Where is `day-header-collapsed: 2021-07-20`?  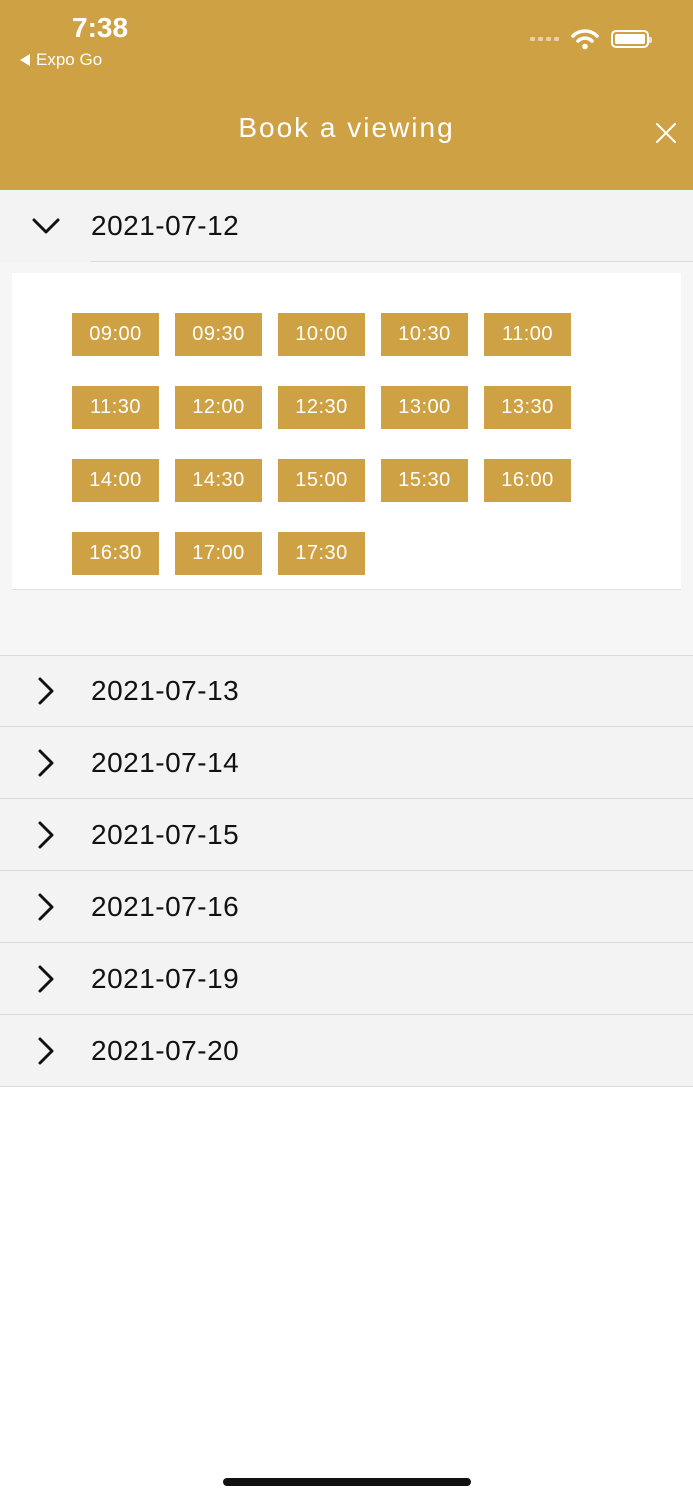
day-header-collapsed: 2021-07-20 is located at coordinates (346, 1051).